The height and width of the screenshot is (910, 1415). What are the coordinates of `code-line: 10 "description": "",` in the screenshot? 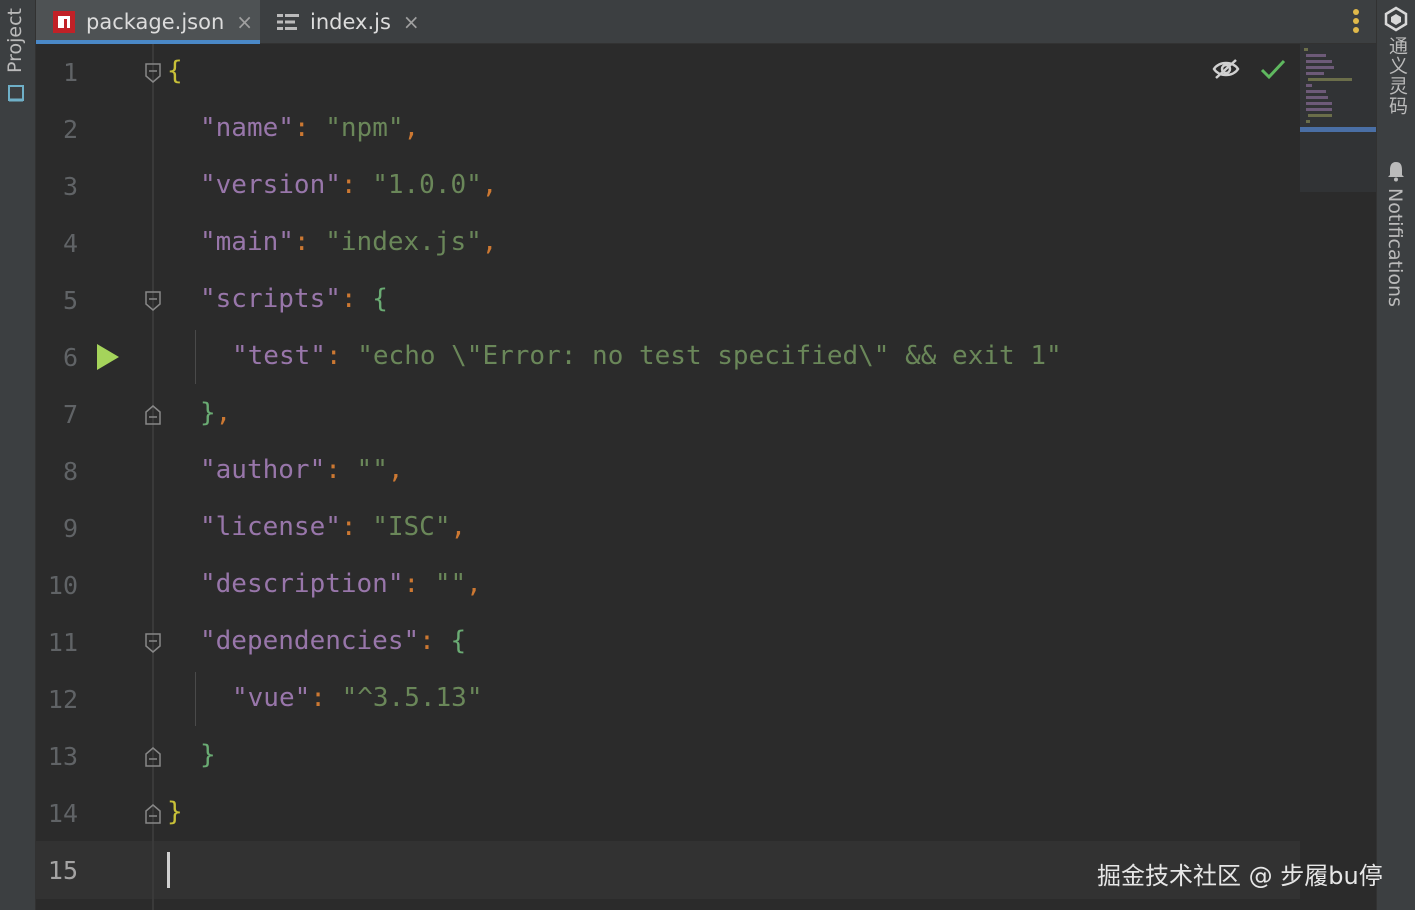 It's located at (668, 585).